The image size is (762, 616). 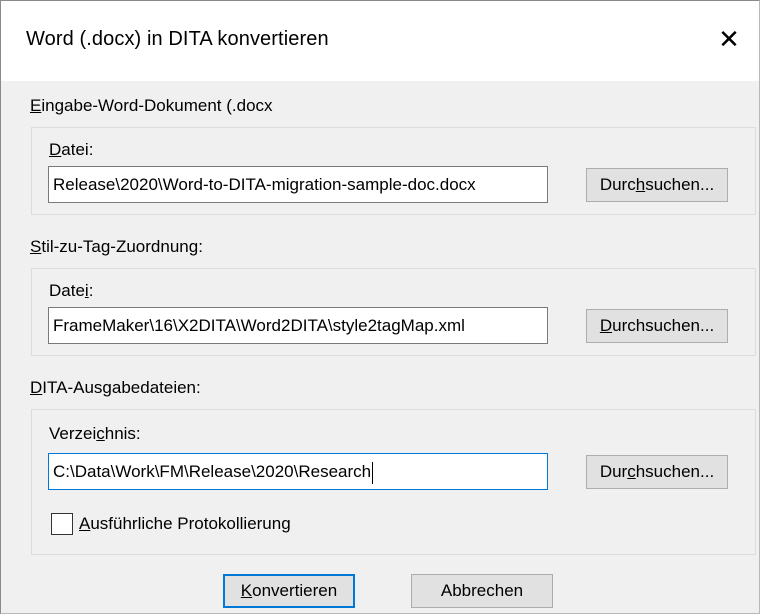 I want to click on output-directory-label: Verzeichnis:, so click(x=95, y=433).